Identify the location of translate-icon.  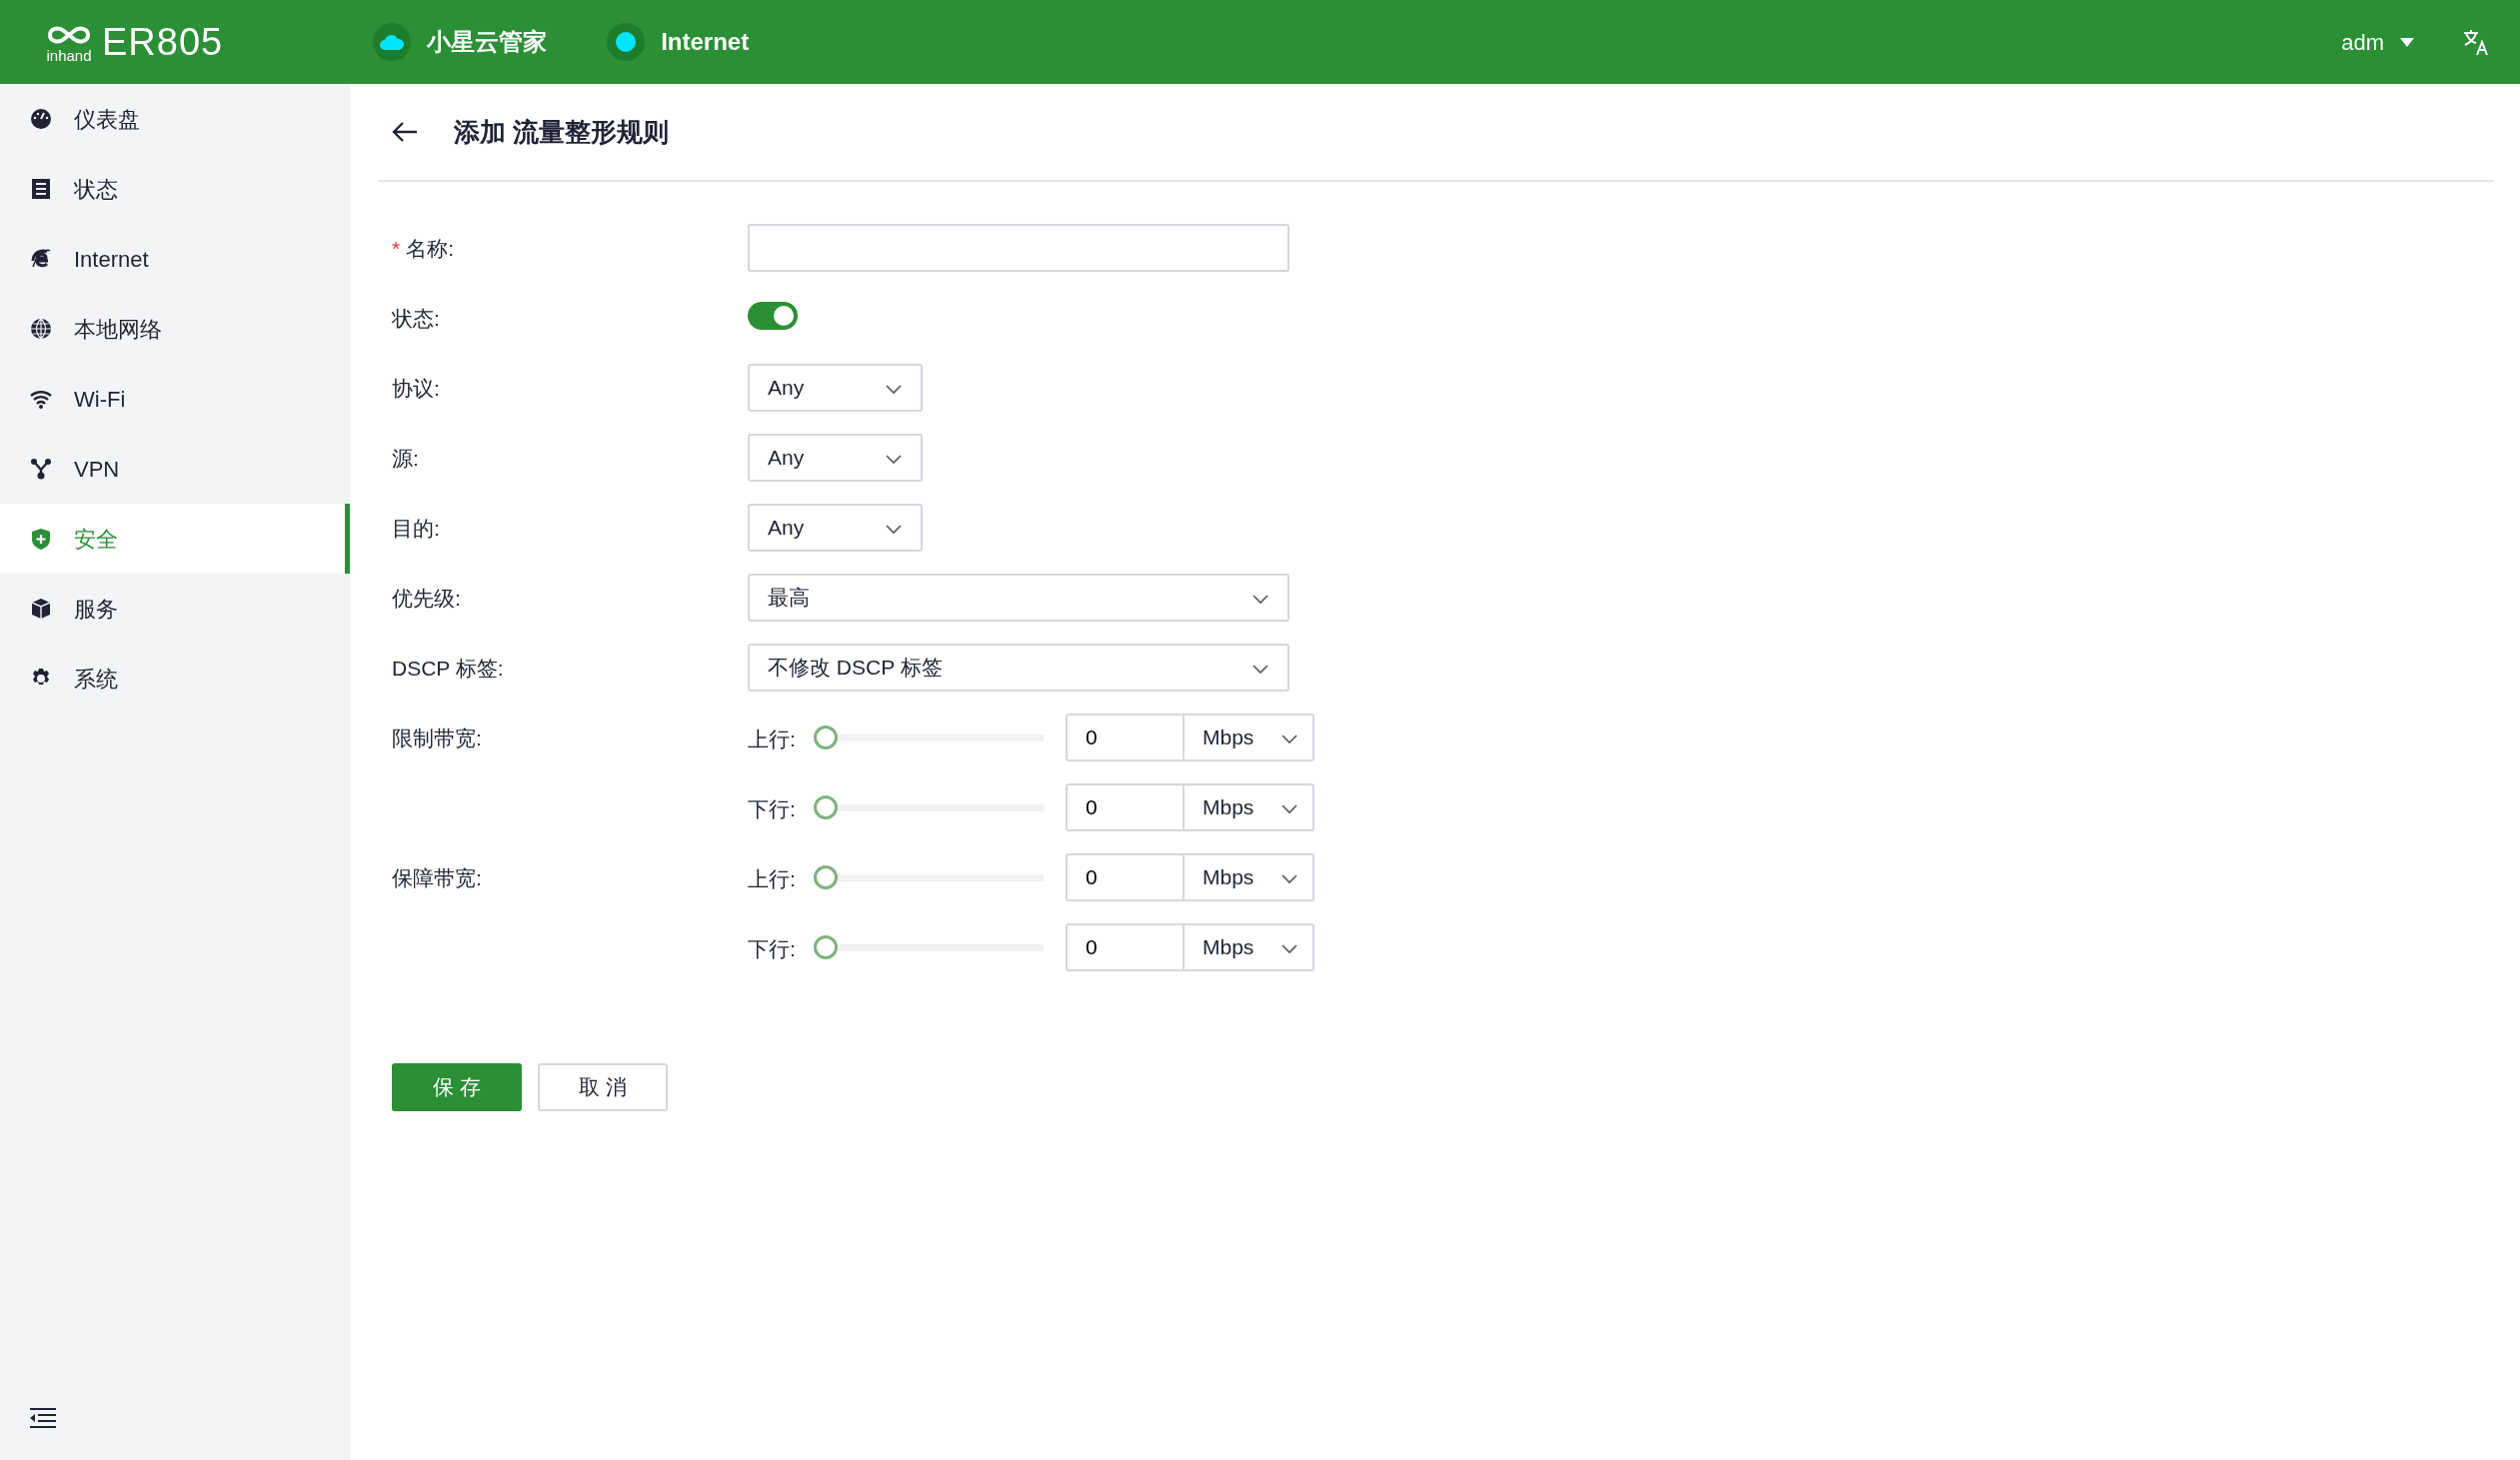
(2476, 42).